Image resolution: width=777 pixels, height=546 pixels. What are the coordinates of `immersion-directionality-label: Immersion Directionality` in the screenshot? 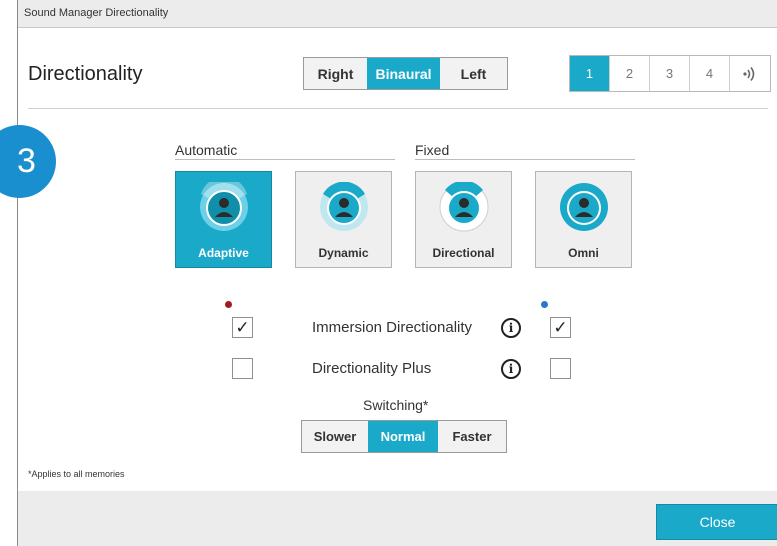 It's located at (392, 327).